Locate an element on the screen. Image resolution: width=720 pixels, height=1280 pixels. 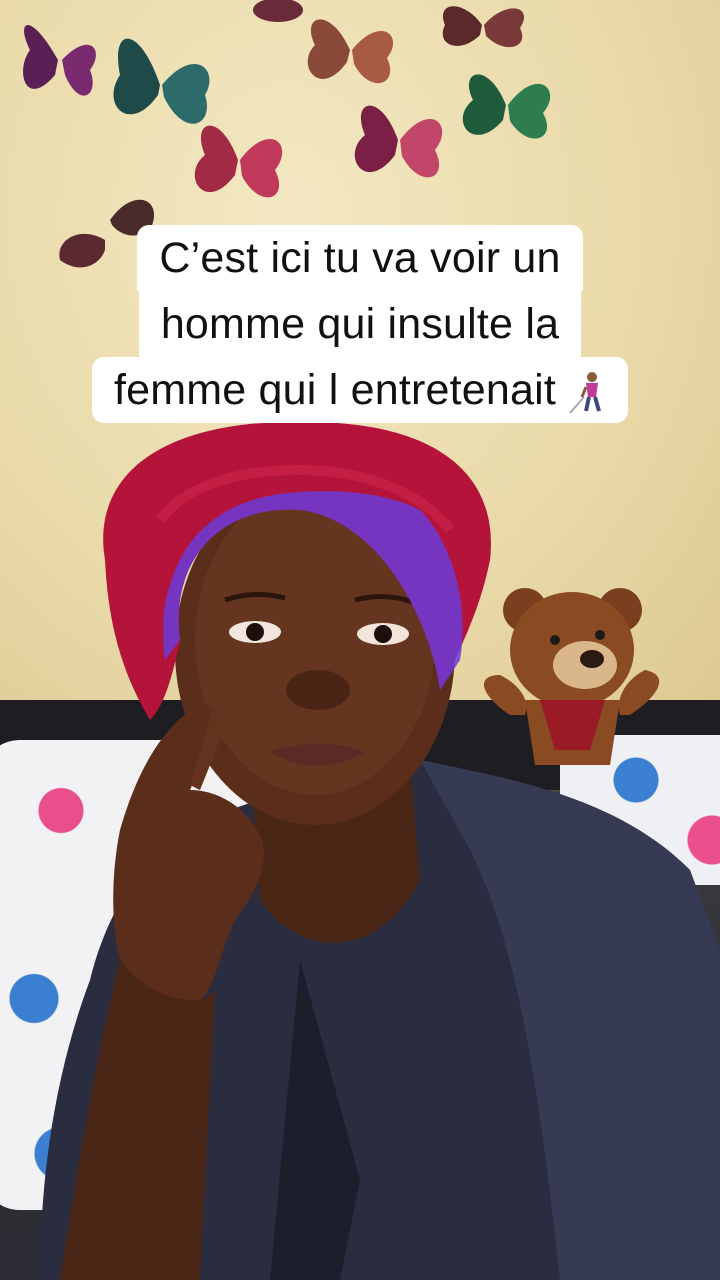
caption-text-2: homme qui insulte la is located at coordinates (360, 324).